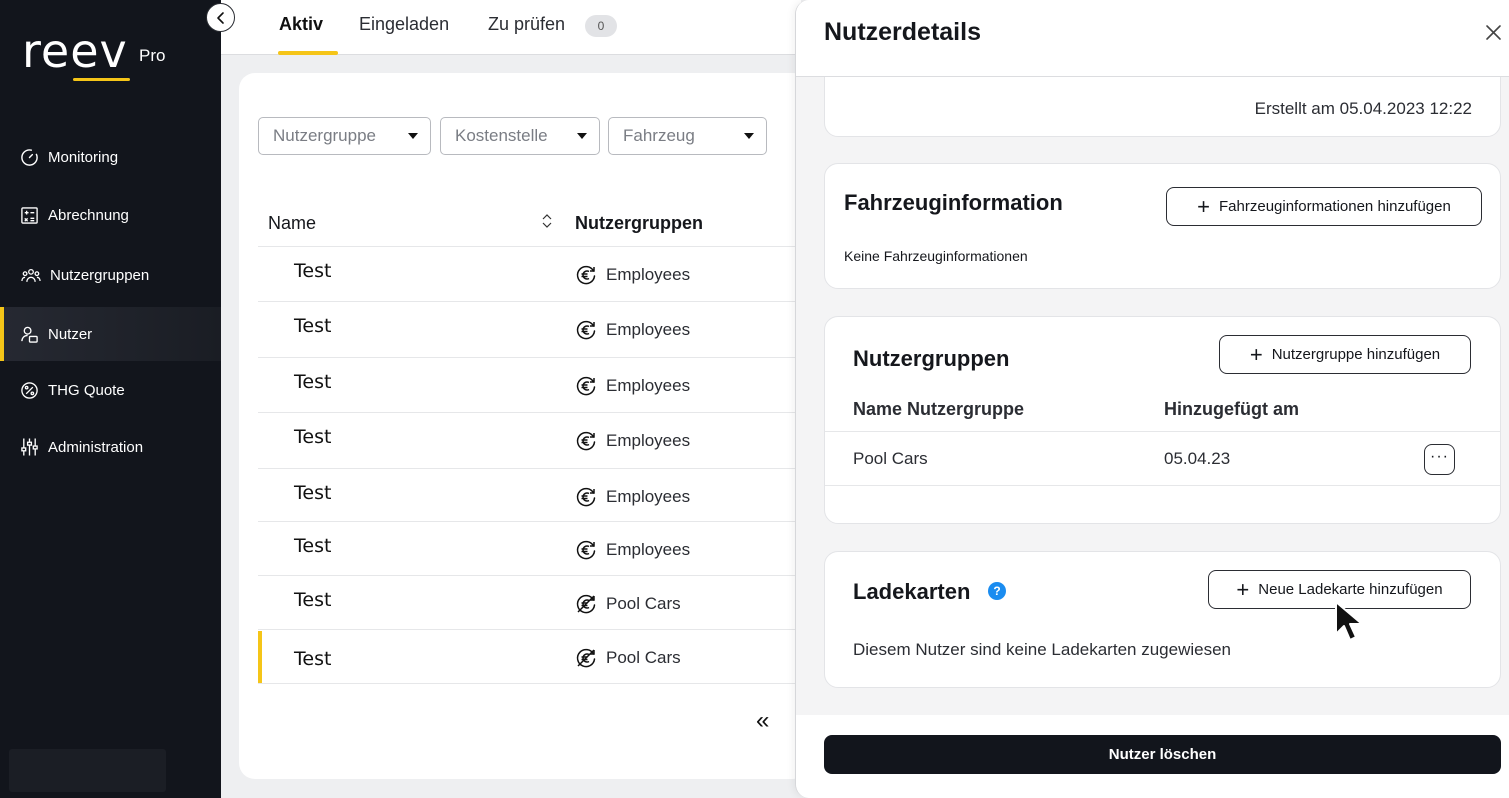 This screenshot has width=1509, height=798. I want to click on help-icon: ?, so click(997, 591).